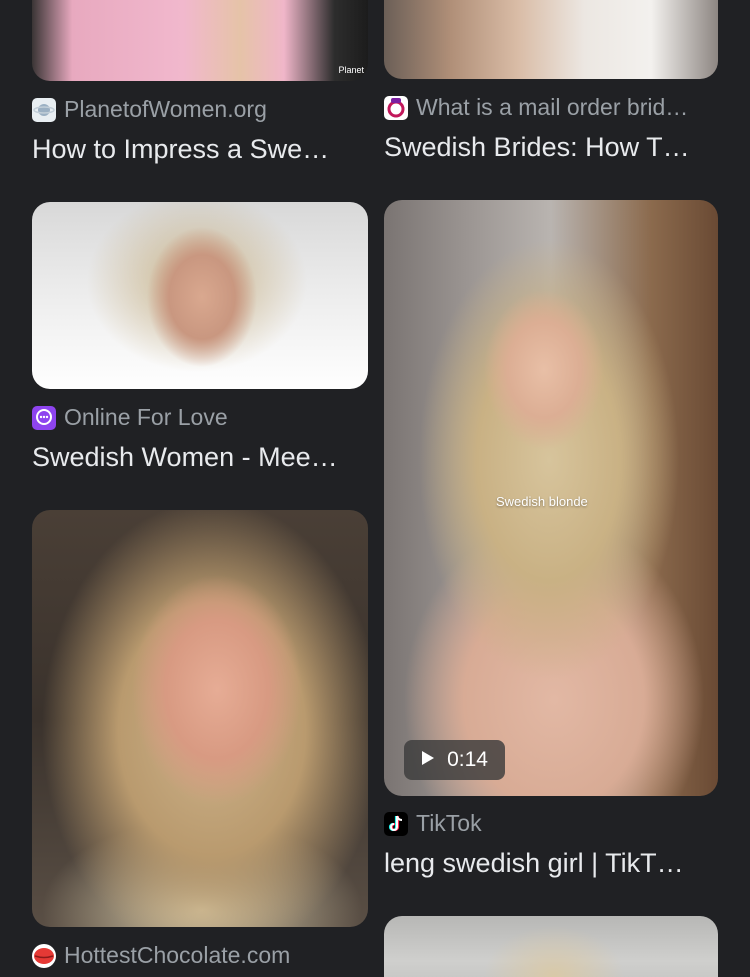 Image resolution: width=750 pixels, height=977 pixels. What do you see at coordinates (146, 417) in the screenshot?
I see `result-source-label: Online For Love` at bounding box center [146, 417].